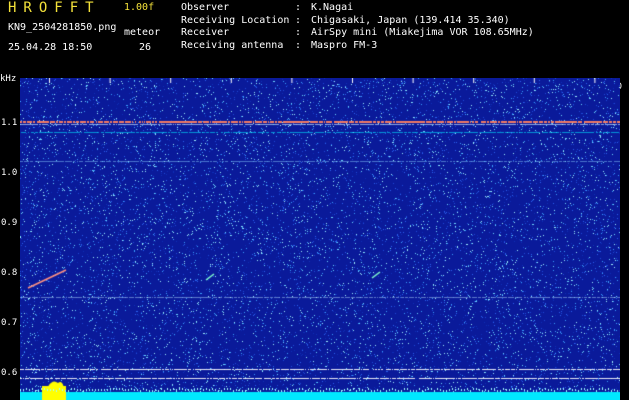  Describe the element at coordinates (624, 239) in the screenshot. I see `right-margin` at that location.